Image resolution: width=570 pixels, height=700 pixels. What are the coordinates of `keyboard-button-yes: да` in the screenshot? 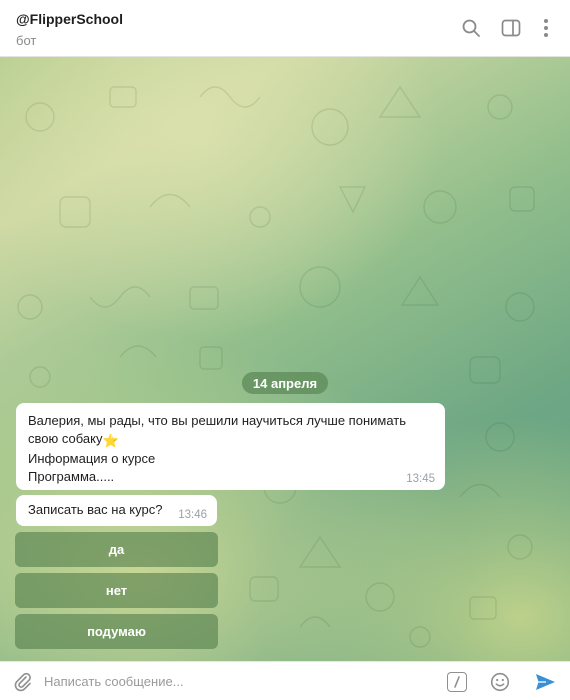 It's located at (116, 549).